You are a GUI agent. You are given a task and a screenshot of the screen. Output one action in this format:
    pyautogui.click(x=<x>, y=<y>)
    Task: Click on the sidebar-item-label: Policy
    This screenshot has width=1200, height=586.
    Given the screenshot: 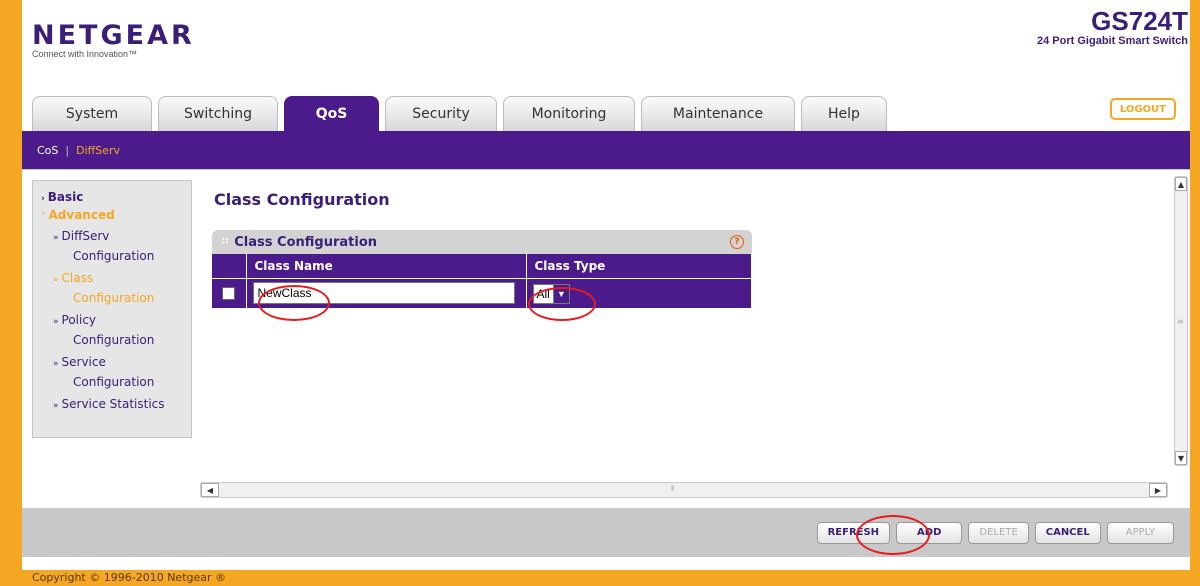 What is the action you would take?
    pyautogui.click(x=79, y=320)
    